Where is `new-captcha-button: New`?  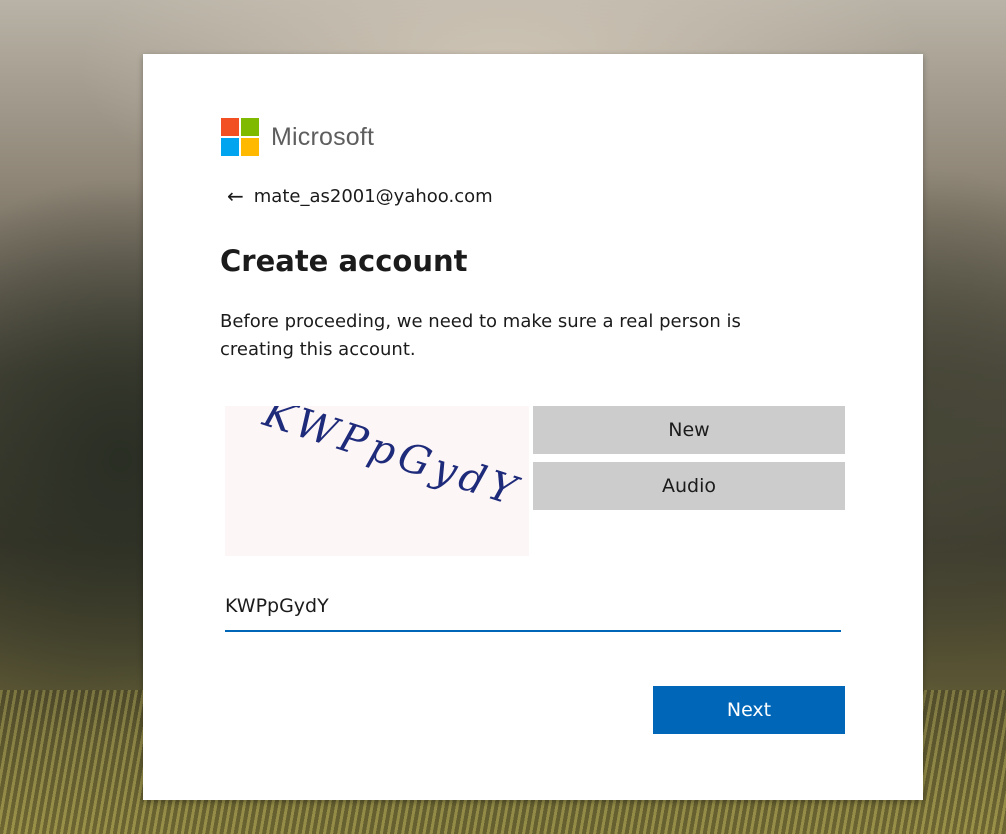
new-captcha-button: New is located at coordinates (689, 430).